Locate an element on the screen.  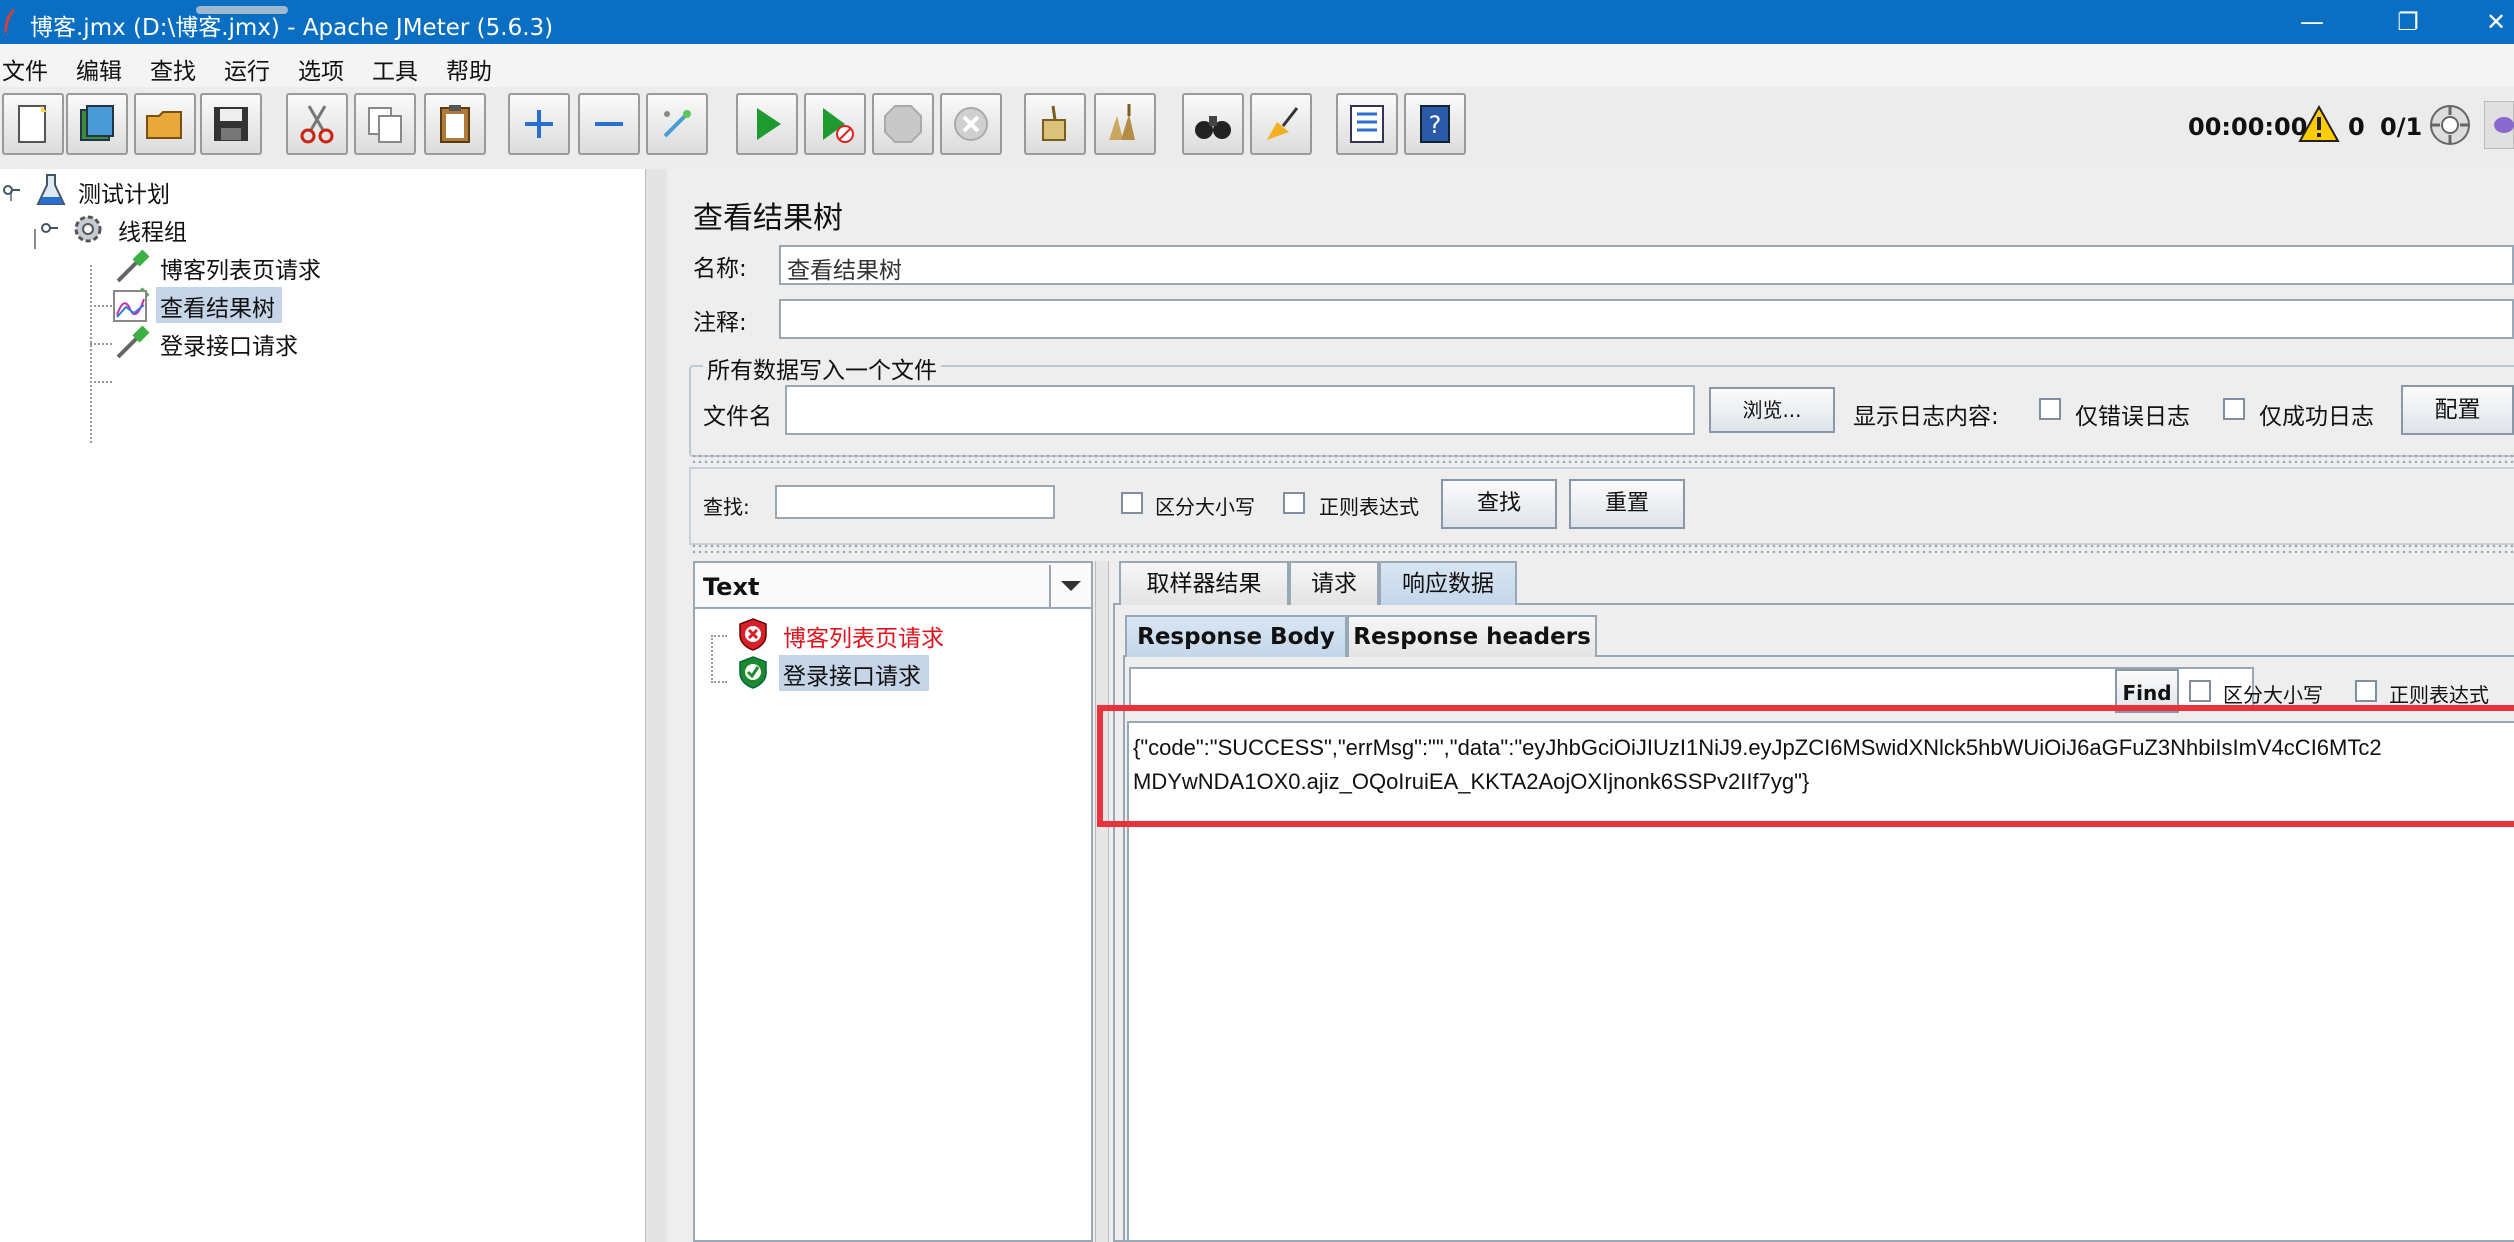
clear-button is located at coordinates (1055, 124).